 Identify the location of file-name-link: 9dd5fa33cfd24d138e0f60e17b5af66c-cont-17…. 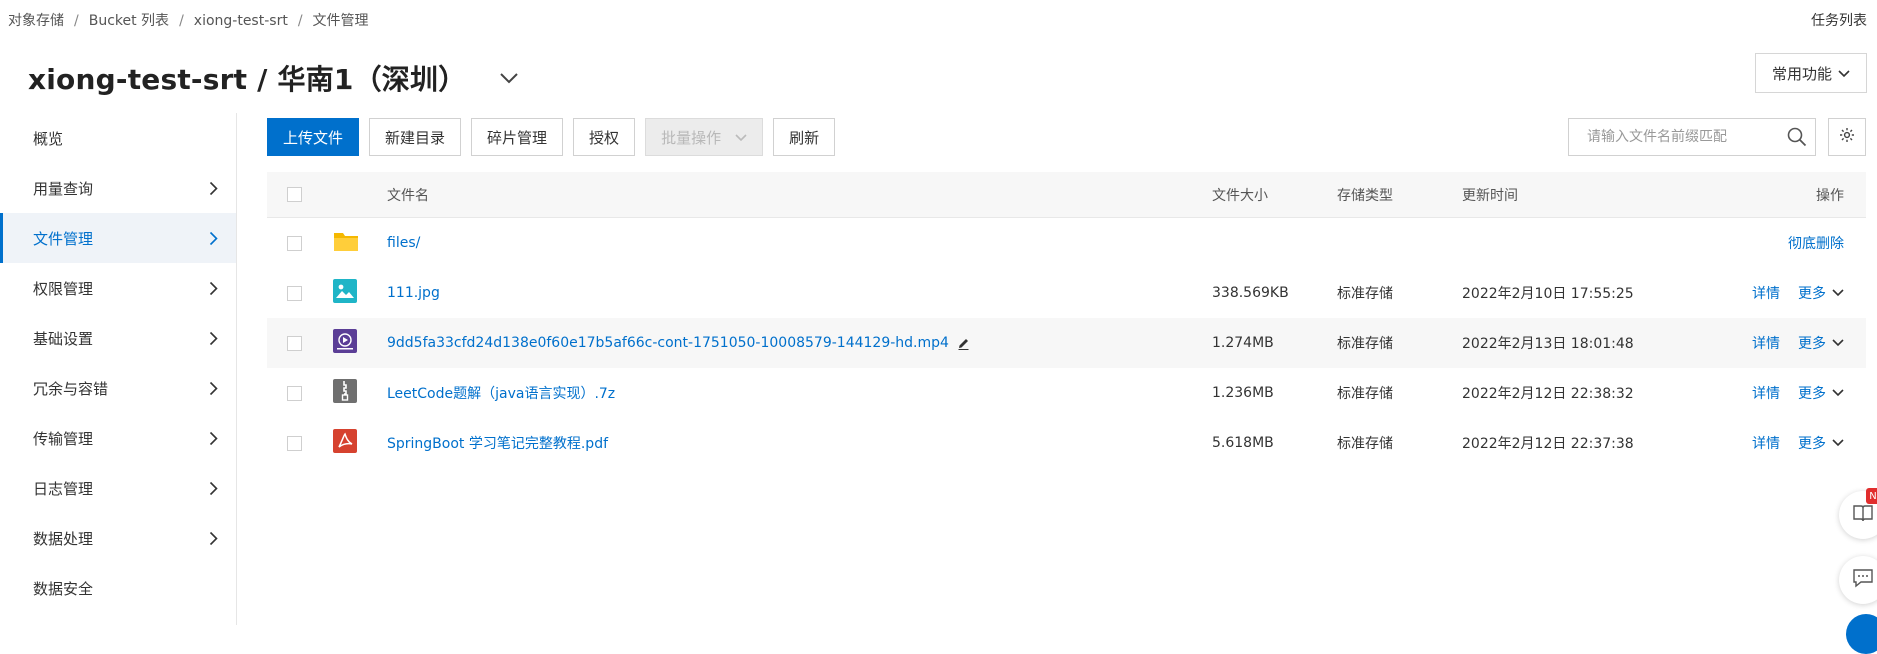
(668, 343).